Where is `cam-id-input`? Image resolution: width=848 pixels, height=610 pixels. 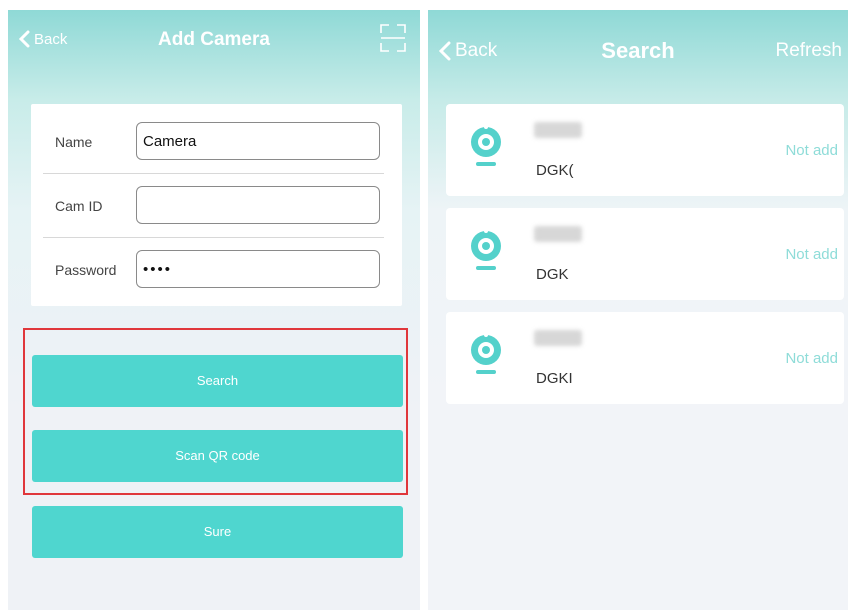
cam-id-input is located at coordinates (258, 205).